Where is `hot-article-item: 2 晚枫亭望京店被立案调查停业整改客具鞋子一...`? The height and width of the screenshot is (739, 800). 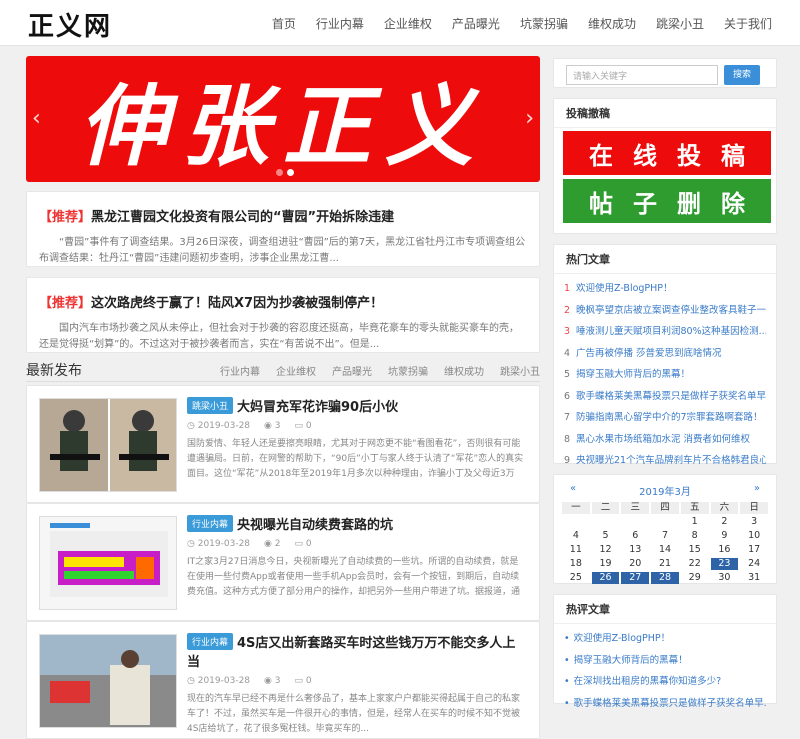
hot-article-item: 2 晚枫亭望京店被立案调查停业整改客具鞋子一... is located at coordinates (665, 311).